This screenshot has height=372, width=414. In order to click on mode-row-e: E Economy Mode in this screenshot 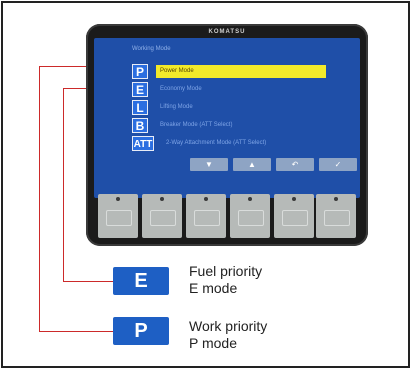, I will do `click(245, 90)`.